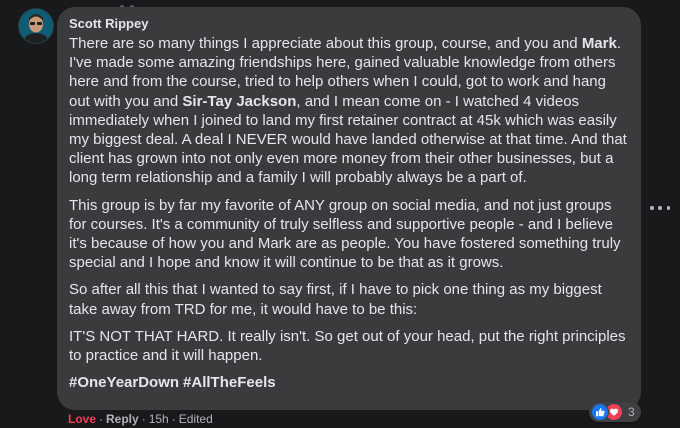 The width and height of the screenshot is (680, 428). I want to click on mentioned-user-link: Mark, so click(599, 43).